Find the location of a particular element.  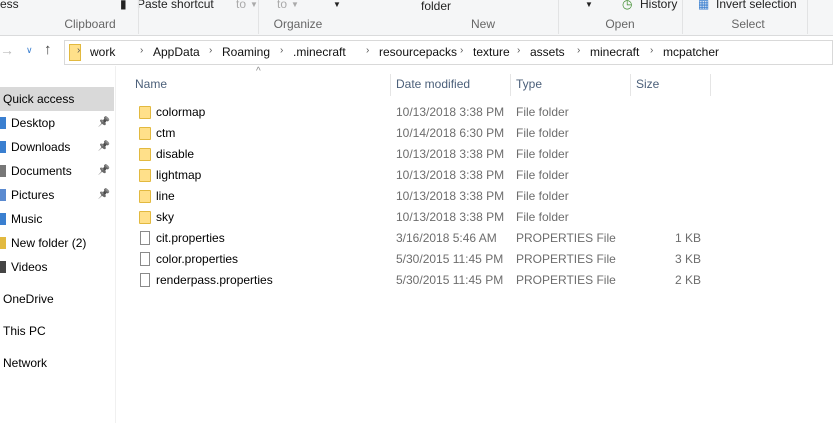

breadcrumb-item: AppData is located at coordinates (176, 52).